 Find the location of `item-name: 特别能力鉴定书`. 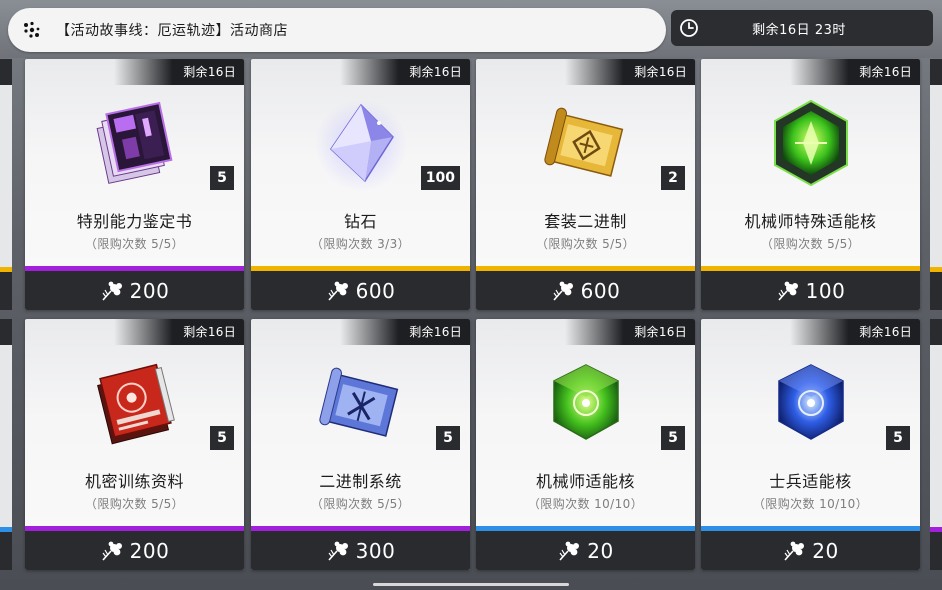

item-name: 特别能力鉴定书 is located at coordinates (134, 221).